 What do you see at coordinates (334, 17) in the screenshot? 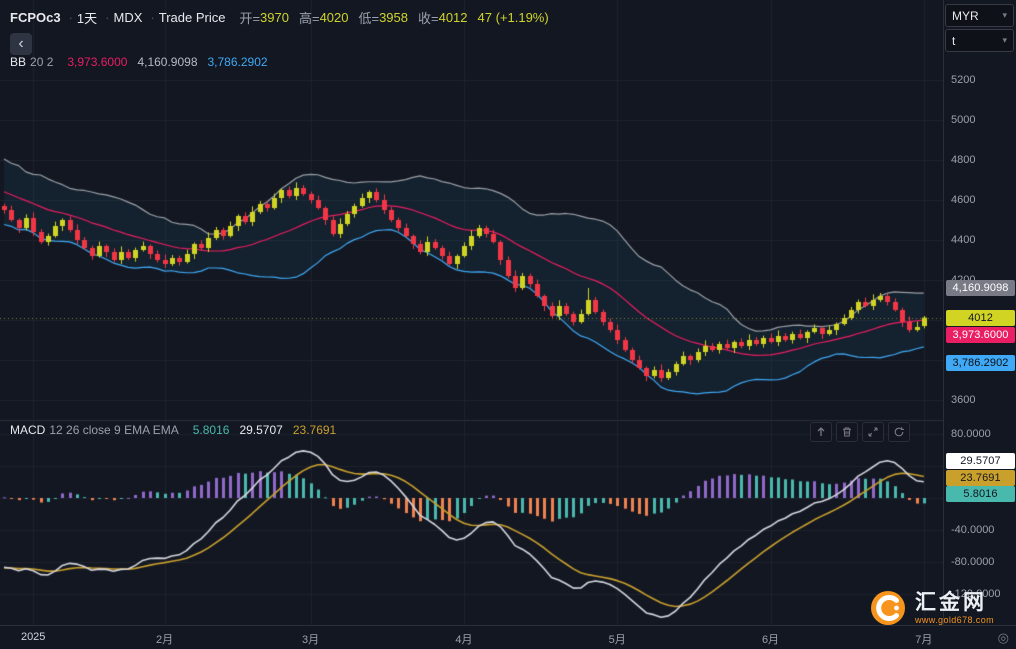
I see `high-value: 4020` at bounding box center [334, 17].